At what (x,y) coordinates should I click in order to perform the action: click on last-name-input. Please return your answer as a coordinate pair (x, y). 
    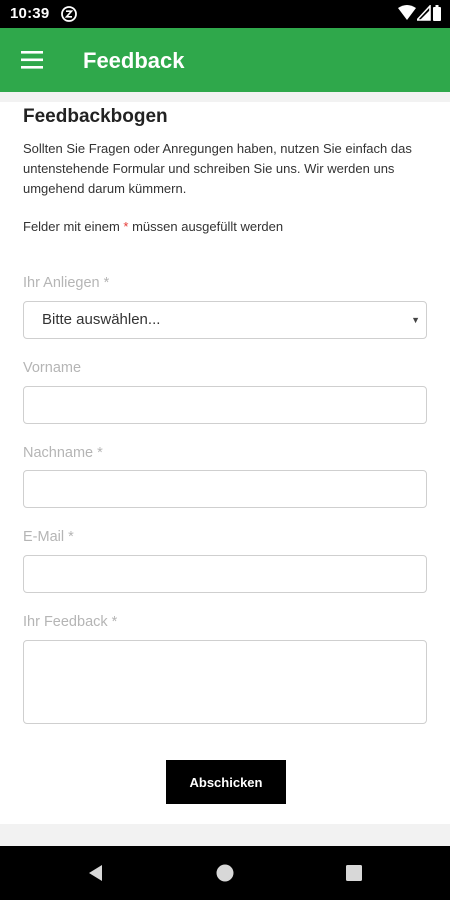
    Looking at the image, I should click on (225, 489).